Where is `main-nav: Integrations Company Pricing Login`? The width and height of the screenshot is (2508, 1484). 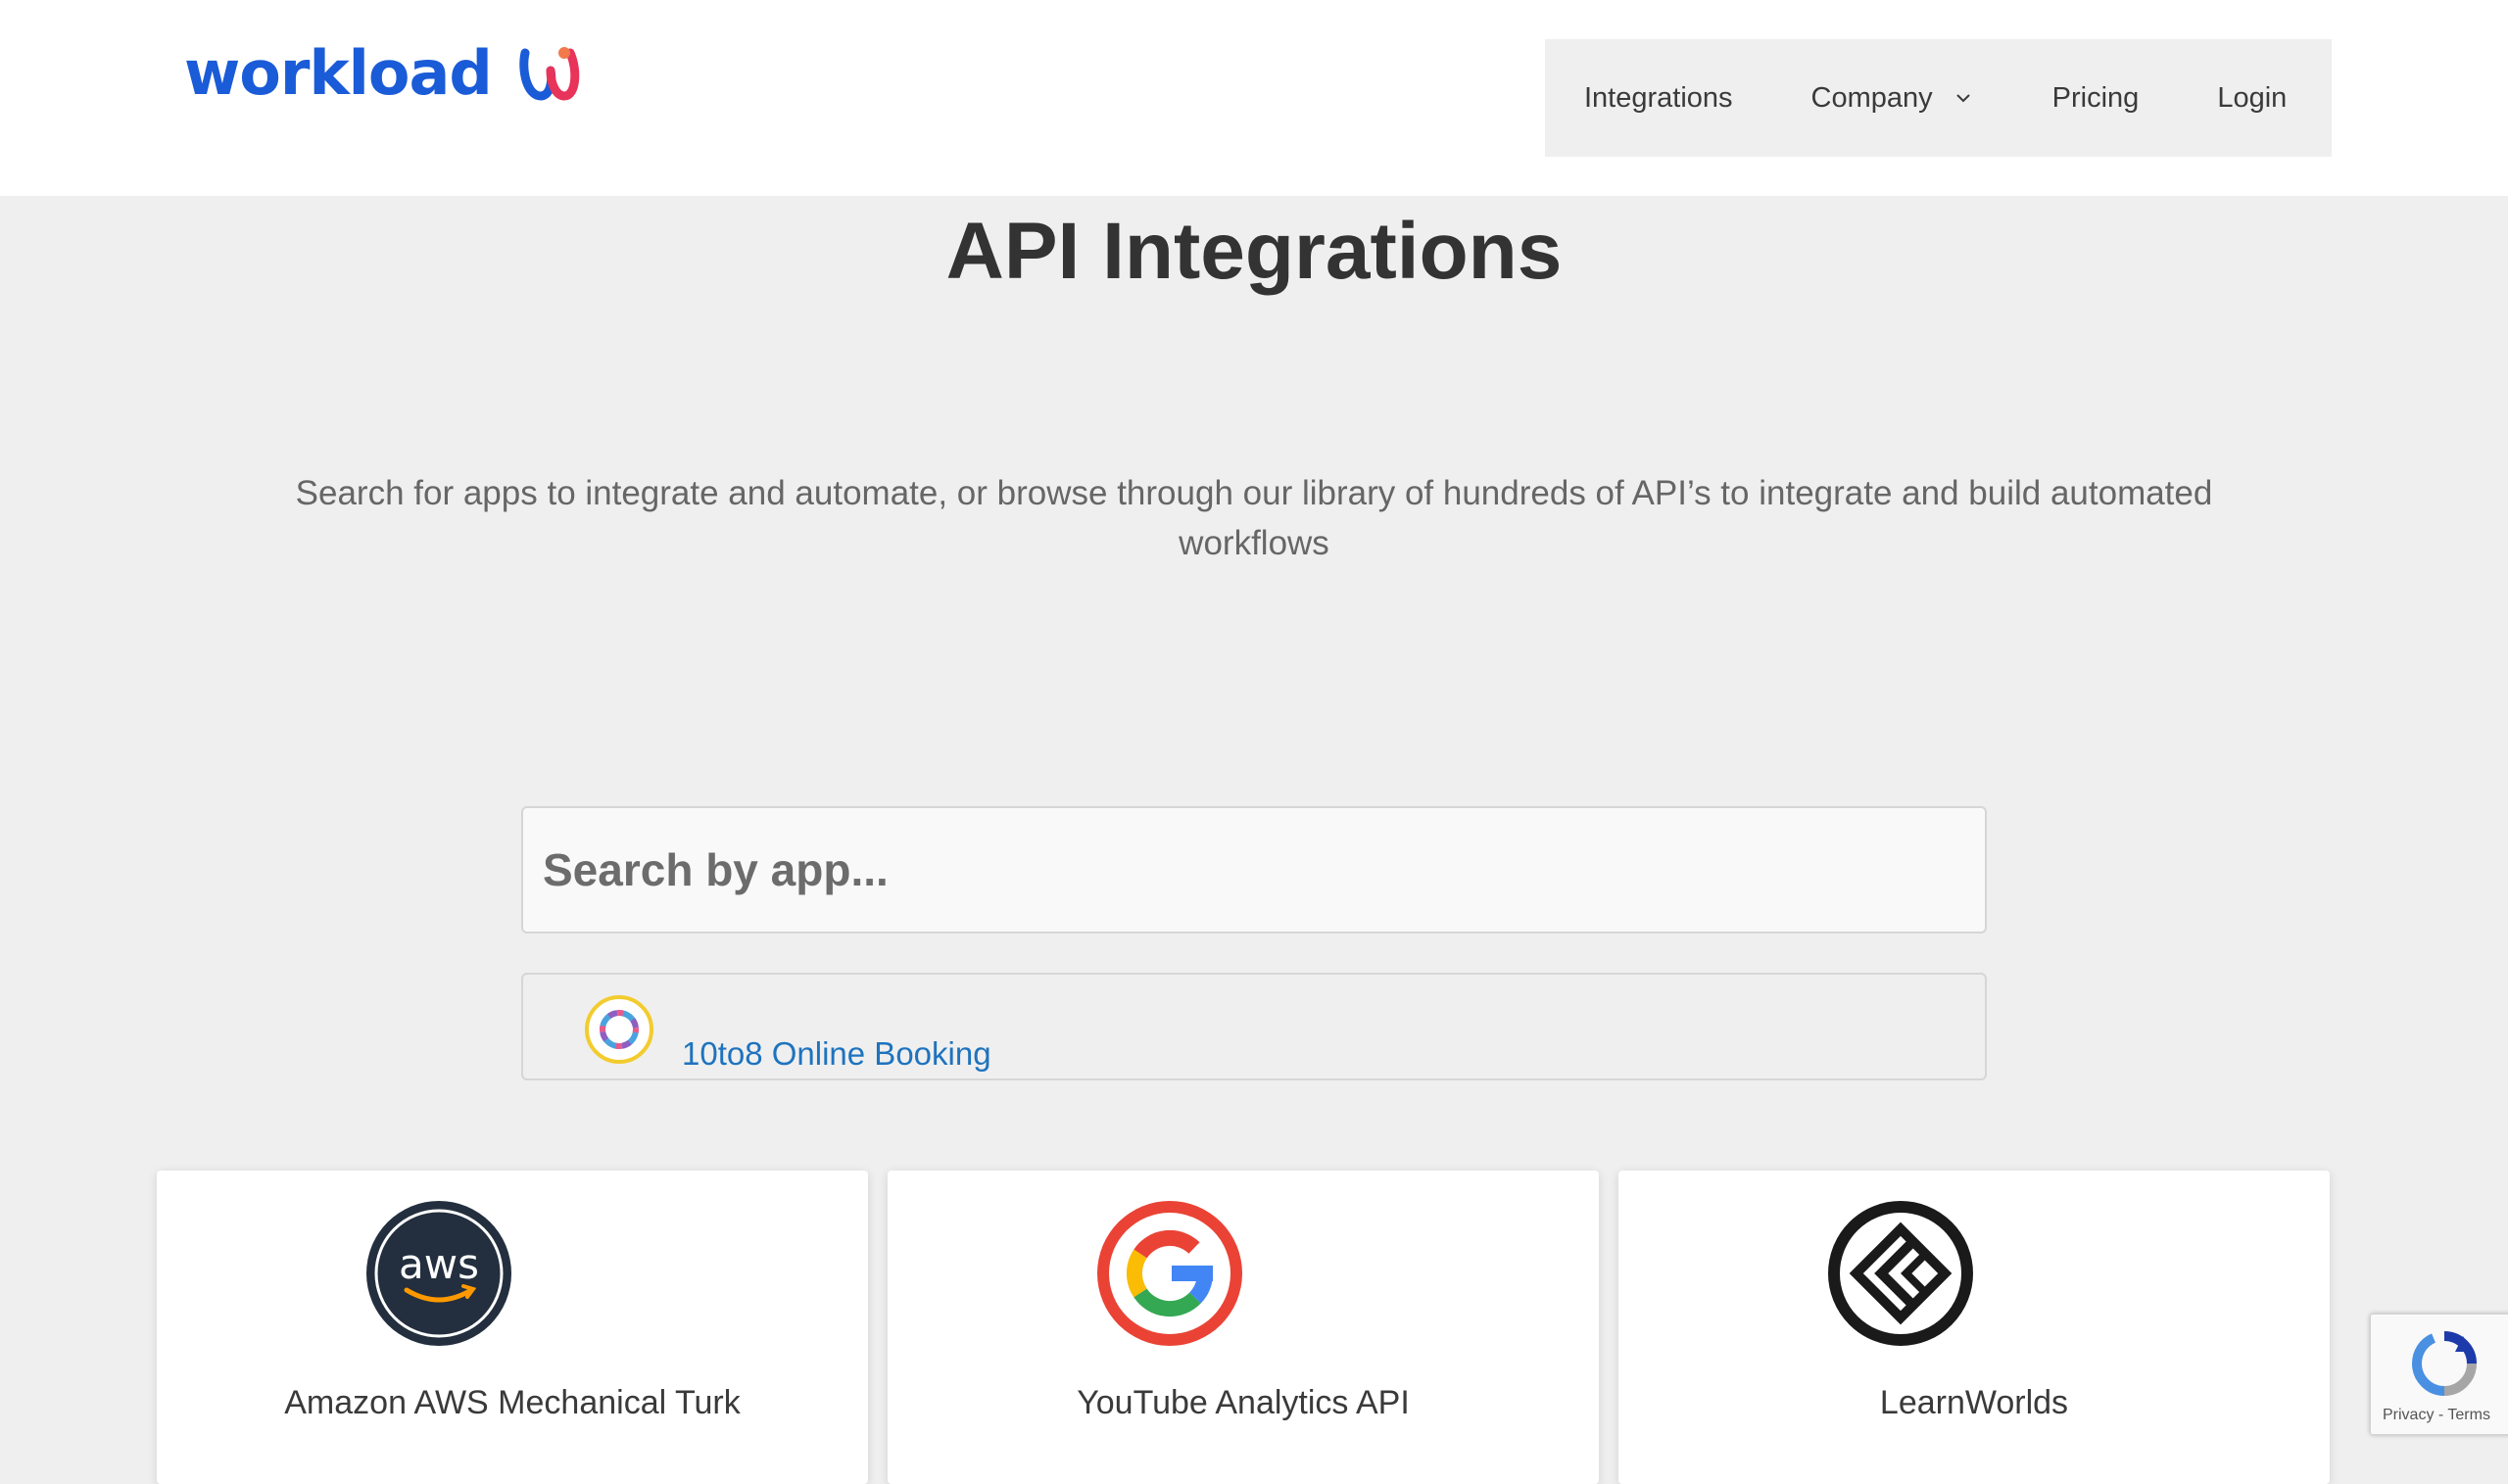
main-nav: Integrations Company Pricing Login is located at coordinates (1938, 98).